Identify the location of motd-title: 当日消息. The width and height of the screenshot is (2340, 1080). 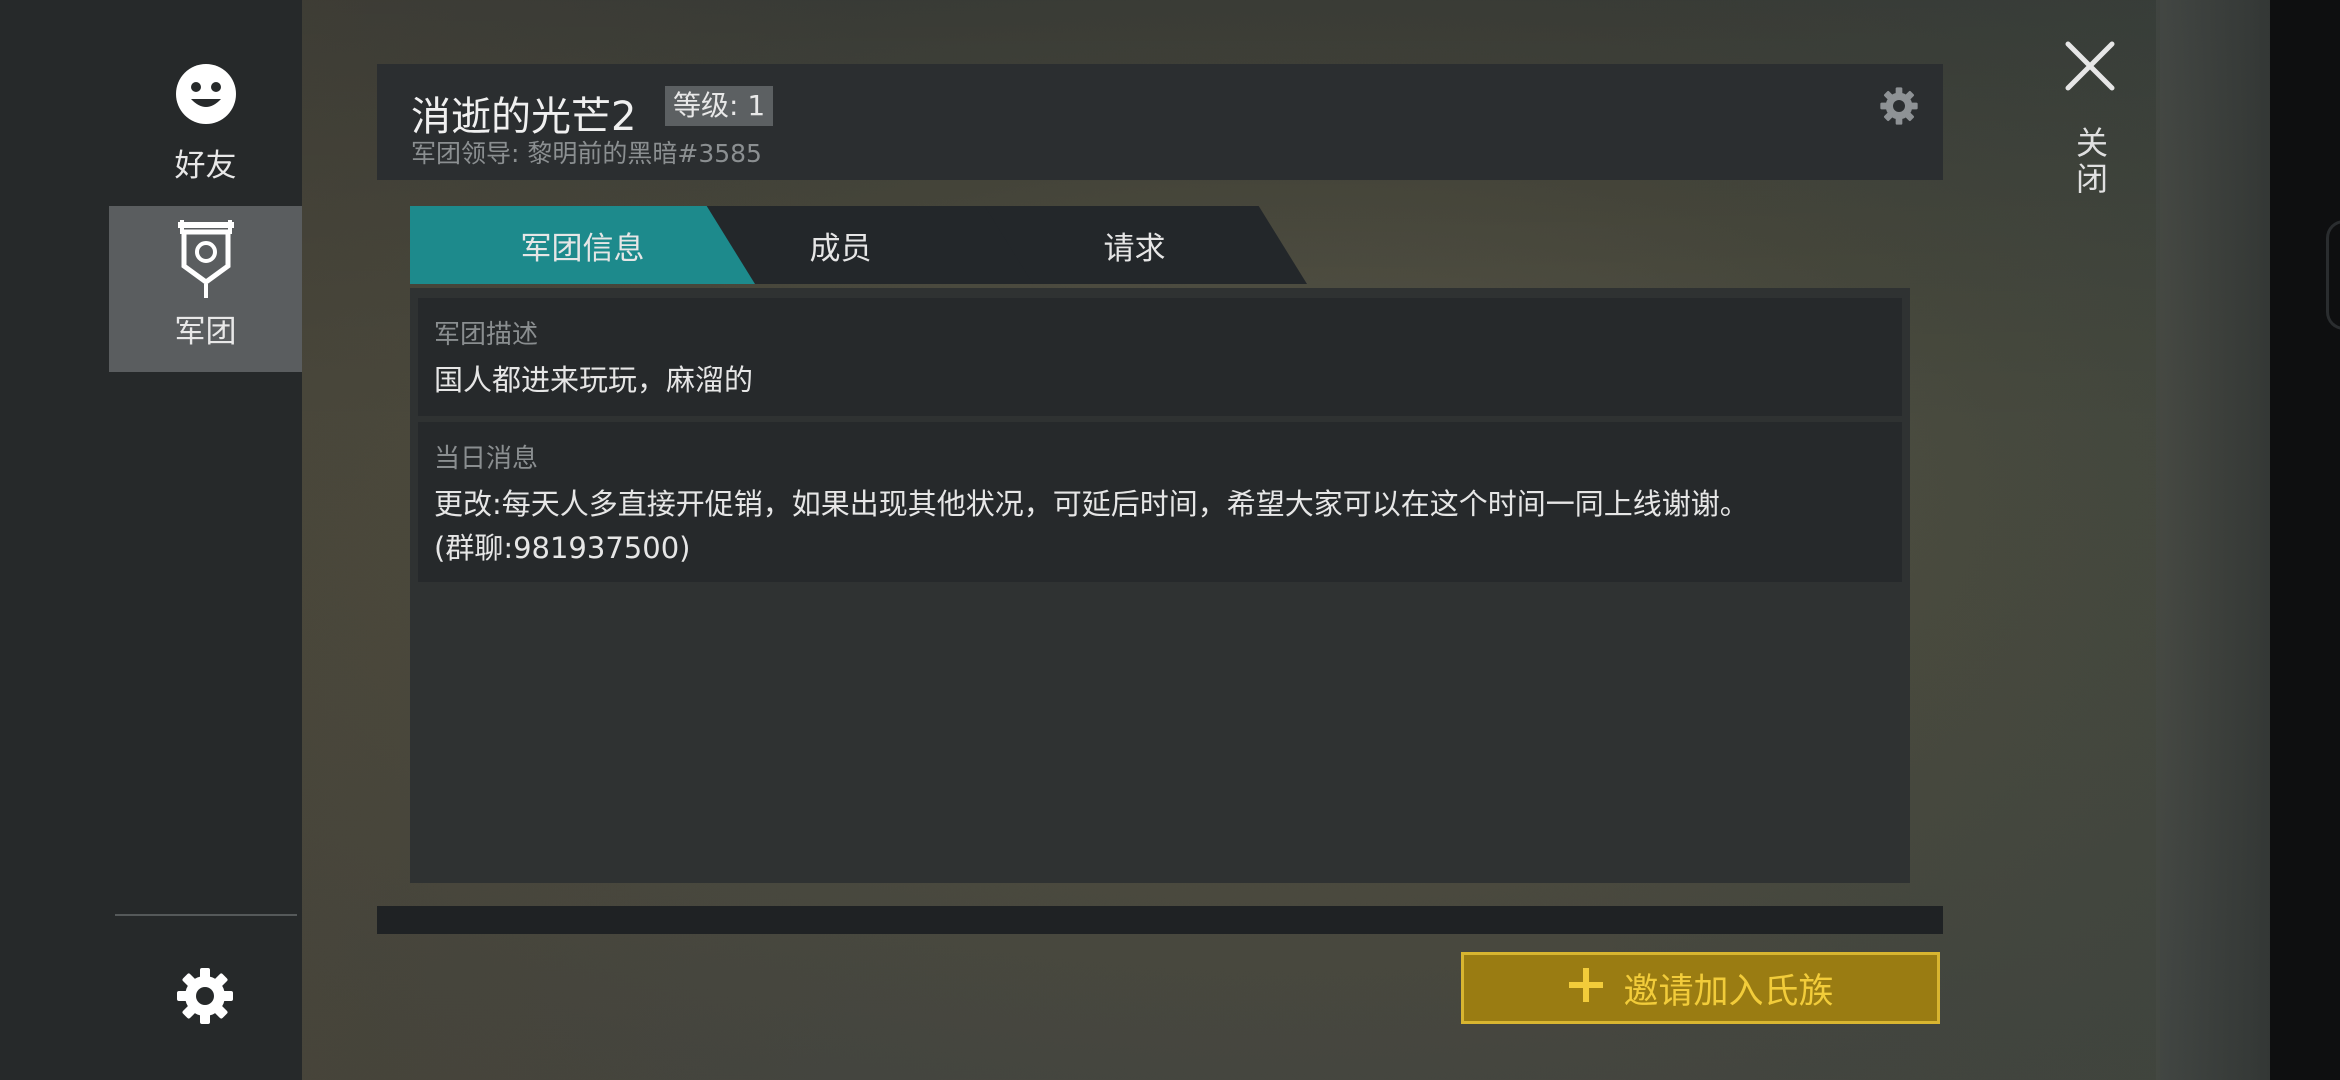
(486, 459).